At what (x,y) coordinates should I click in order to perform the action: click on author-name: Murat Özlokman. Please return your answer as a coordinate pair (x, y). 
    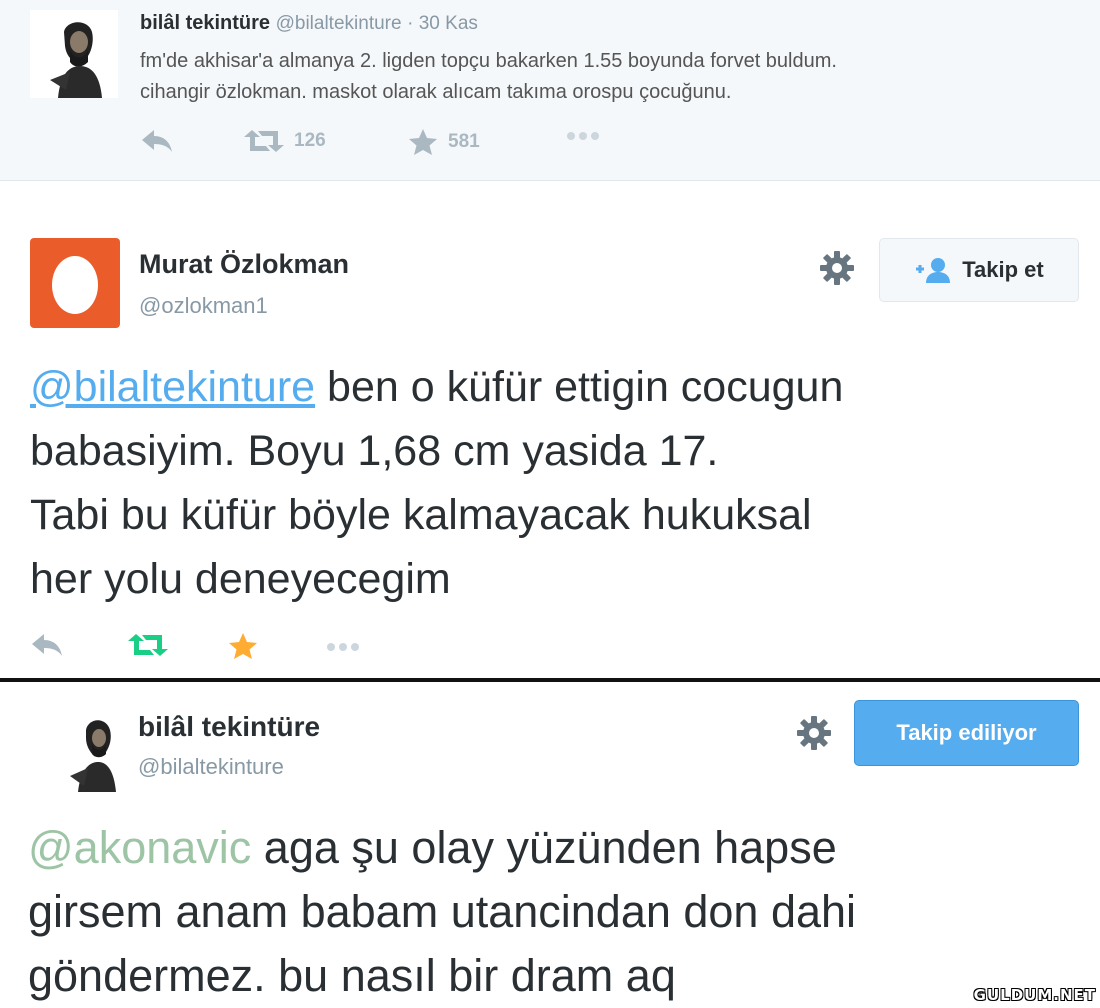
    Looking at the image, I should click on (244, 264).